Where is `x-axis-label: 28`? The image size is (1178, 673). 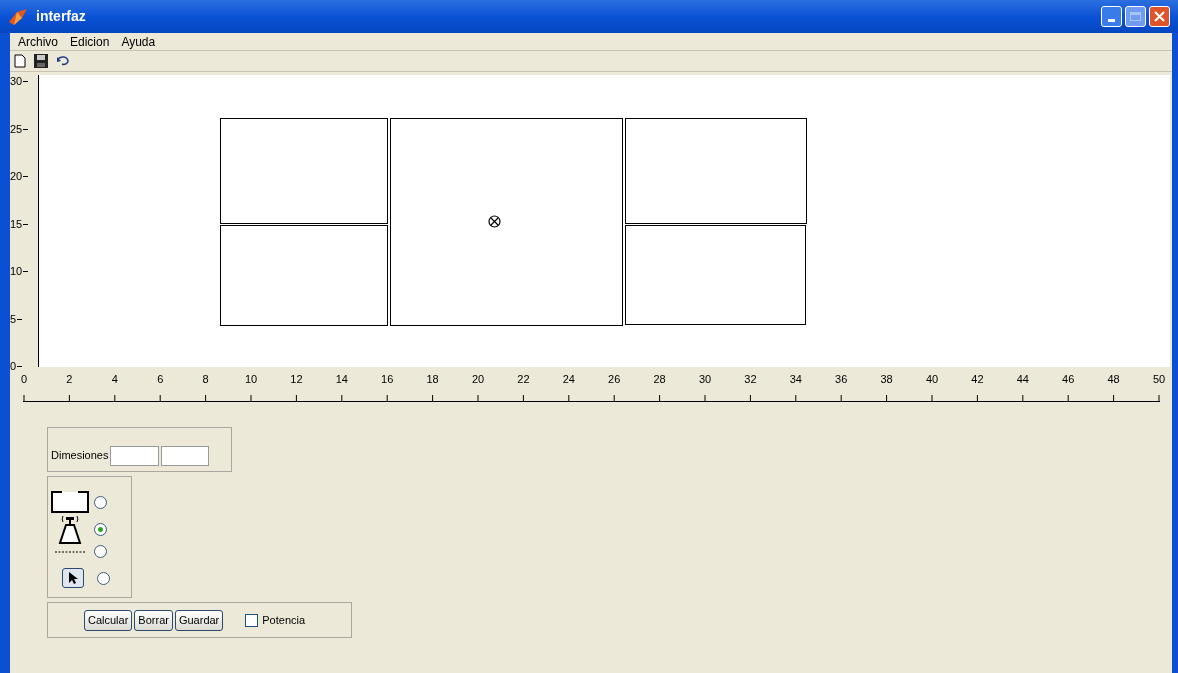 x-axis-label: 28 is located at coordinates (659, 379).